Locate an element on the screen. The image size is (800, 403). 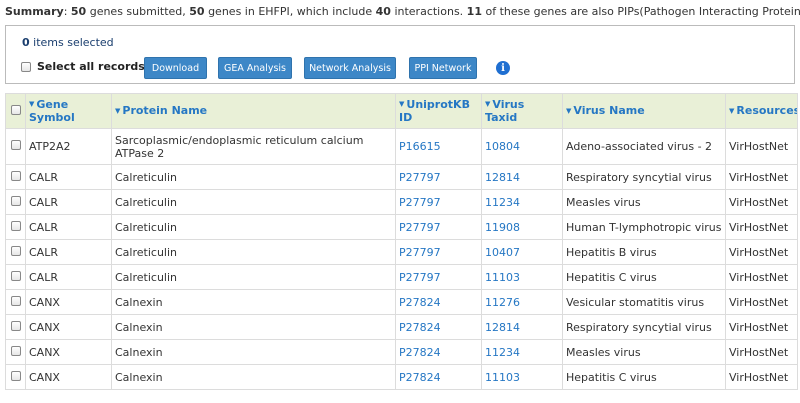
header-uniprot-id: ▼ UniprotKB ID is located at coordinates (438, 111).